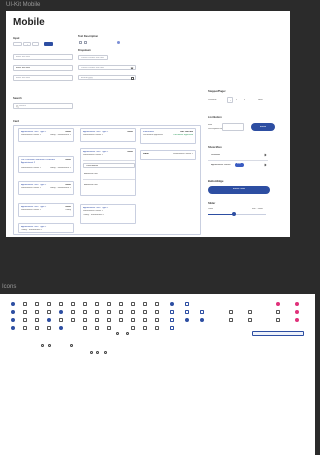  I want to click on pager-page-1: 1, so click(230, 100).